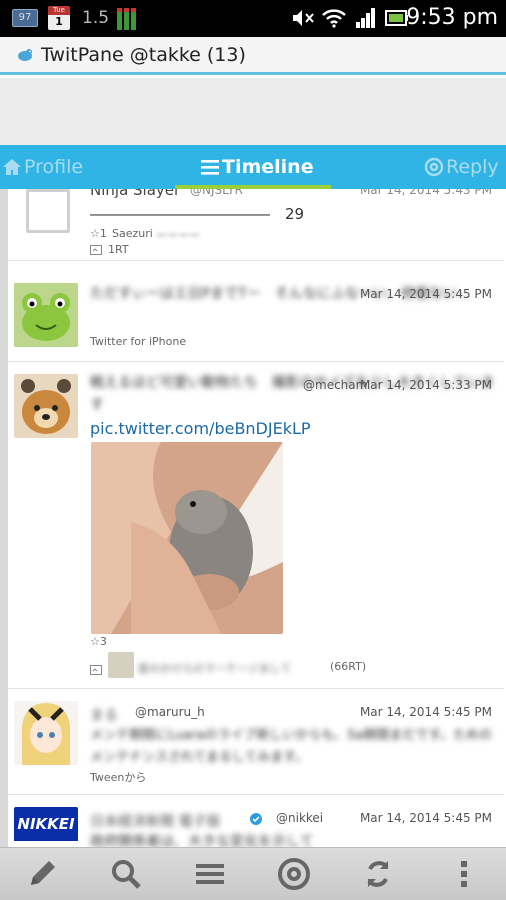 This screenshot has width=506, height=900. Describe the element at coordinates (143, 55) in the screenshot. I see `page-title: TwitPane @takke (13)` at that location.